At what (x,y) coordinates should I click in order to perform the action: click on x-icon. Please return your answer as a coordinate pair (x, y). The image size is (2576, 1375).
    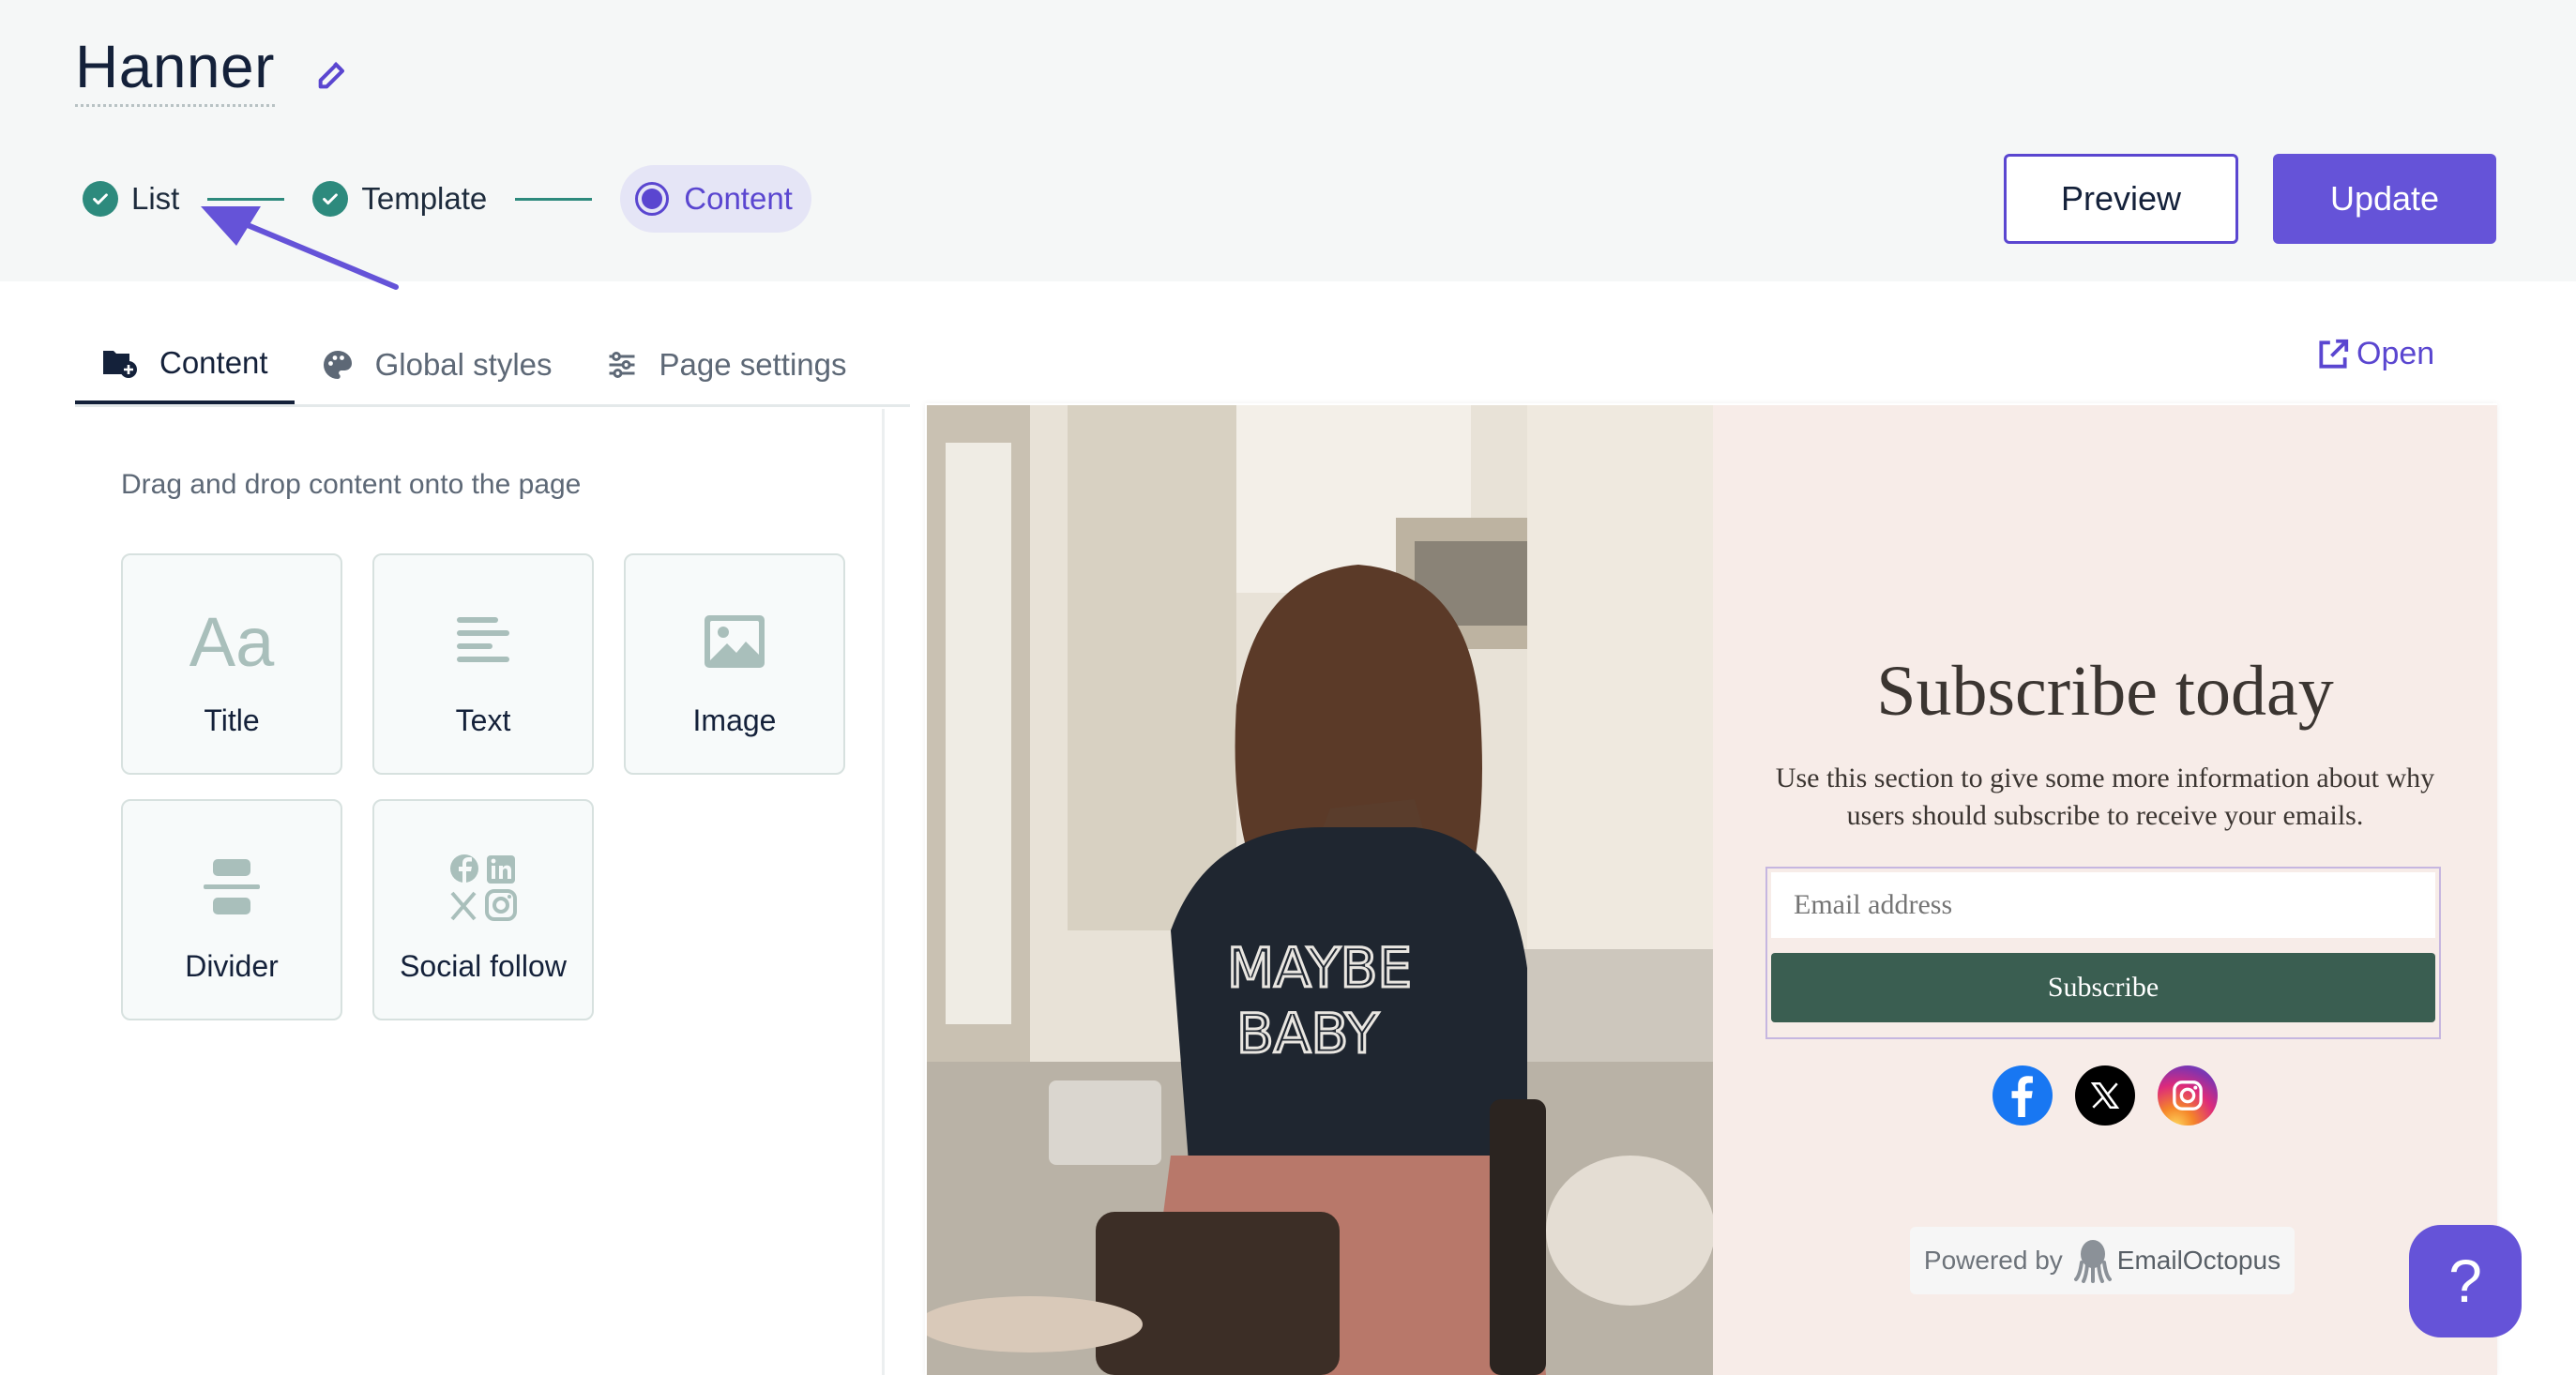
    Looking at the image, I should click on (2105, 1095).